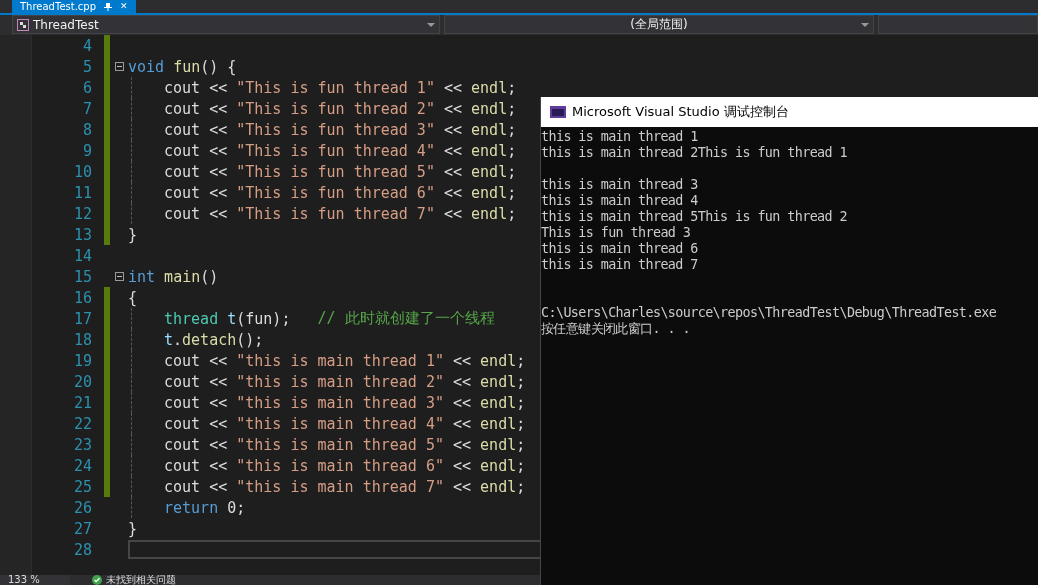 The height and width of the screenshot is (585, 1038). What do you see at coordinates (335, 87) in the screenshot?
I see `code-token: "This is fun thread 1"` at bounding box center [335, 87].